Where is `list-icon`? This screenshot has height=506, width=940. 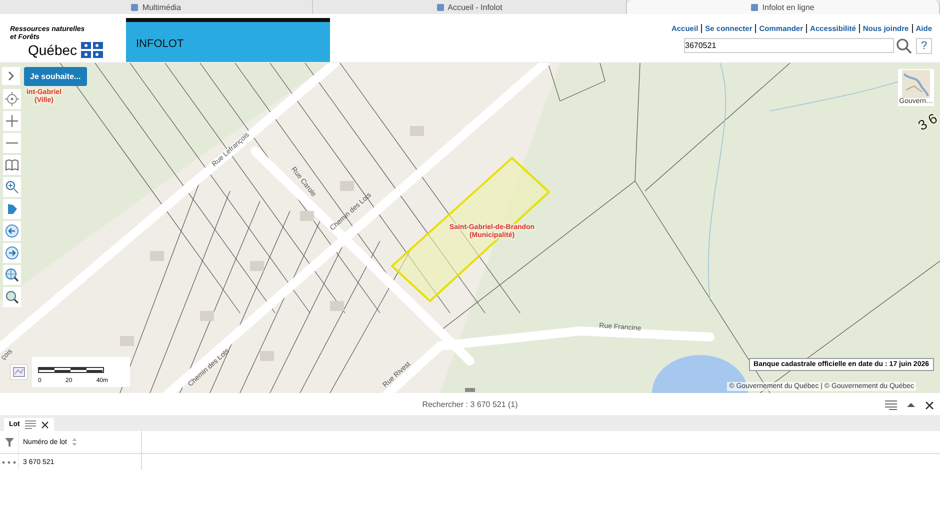
list-icon is located at coordinates (30, 424).